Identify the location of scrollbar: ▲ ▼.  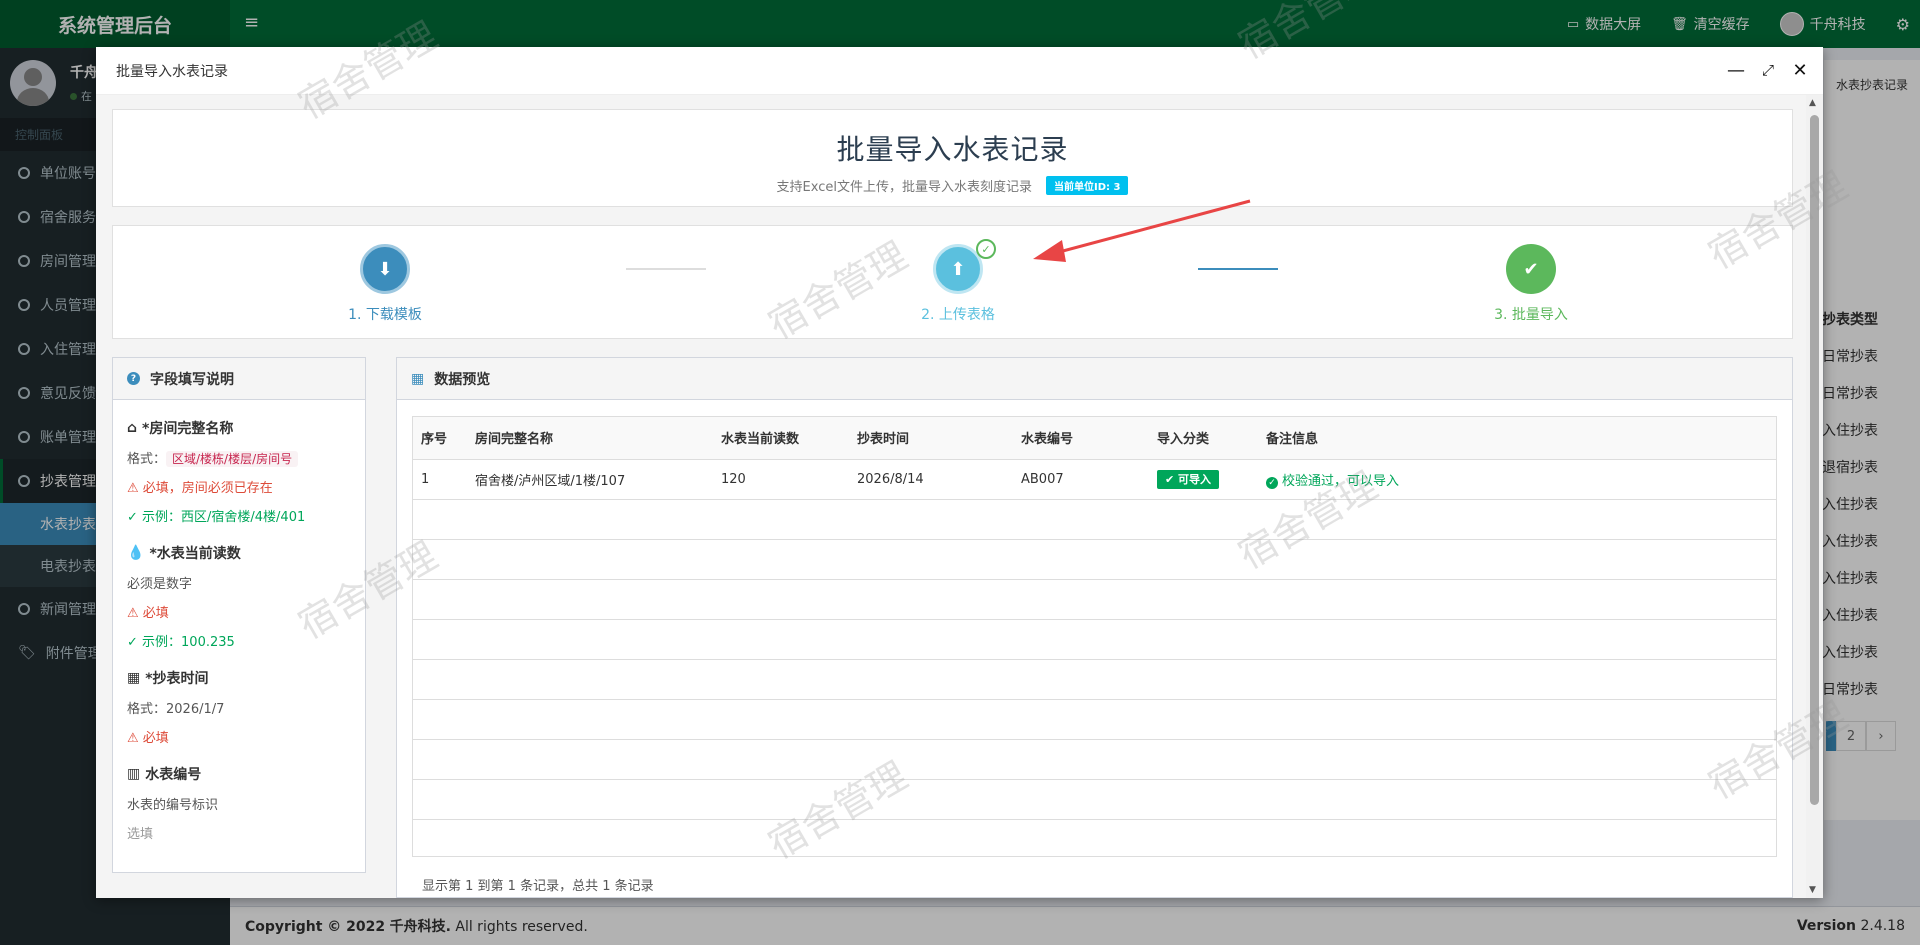
(1814, 496).